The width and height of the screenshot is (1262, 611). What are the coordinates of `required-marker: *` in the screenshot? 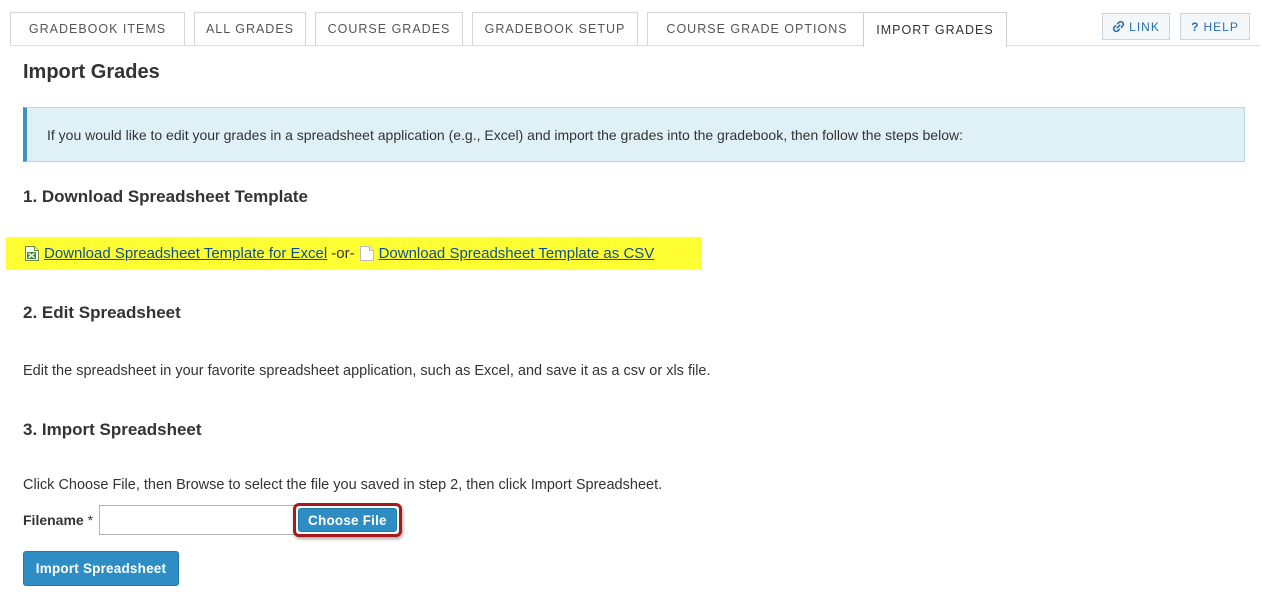 It's located at (90, 520).